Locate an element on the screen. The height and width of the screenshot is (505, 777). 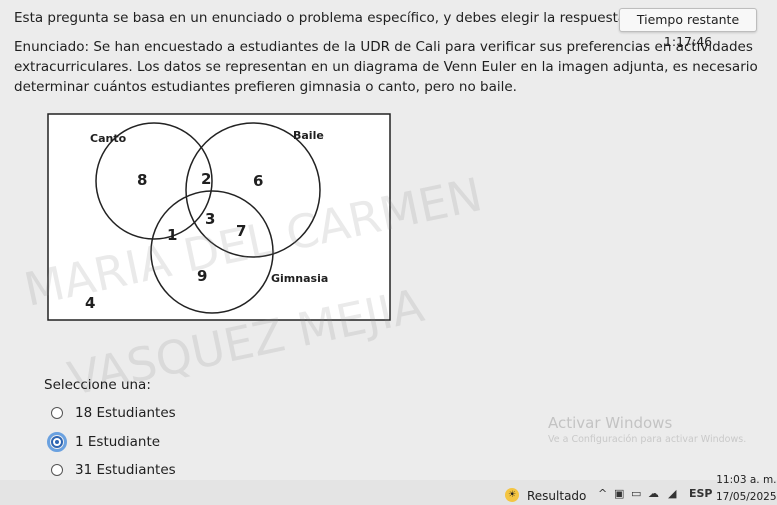
region-baile-gimnasia: 7 is located at coordinates (241, 231).